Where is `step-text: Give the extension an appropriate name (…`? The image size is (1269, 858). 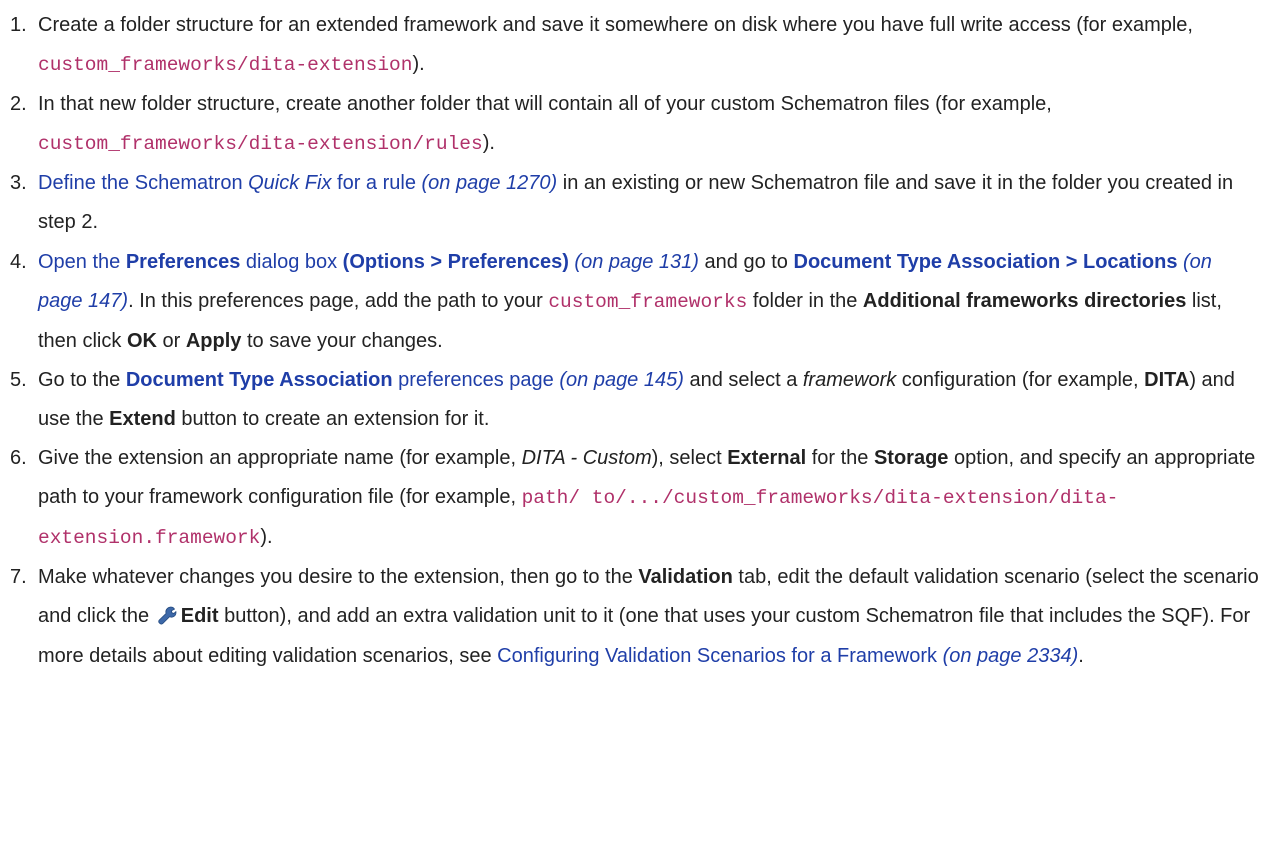
step-text: Give the extension an appropriate name (… is located at coordinates (280, 458).